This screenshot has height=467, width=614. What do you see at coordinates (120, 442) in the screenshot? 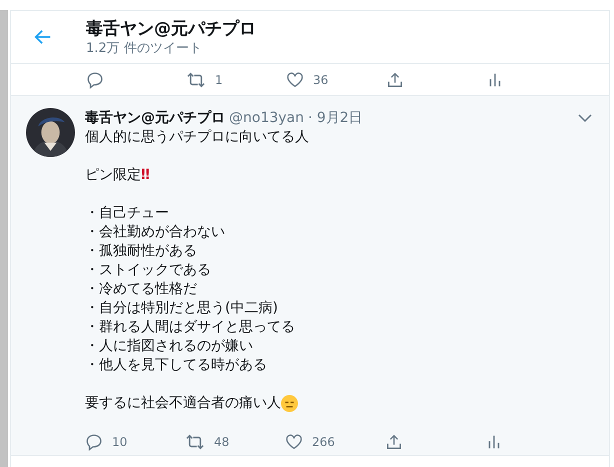
I see `action-count: 10` at bounding box center [120, 442].